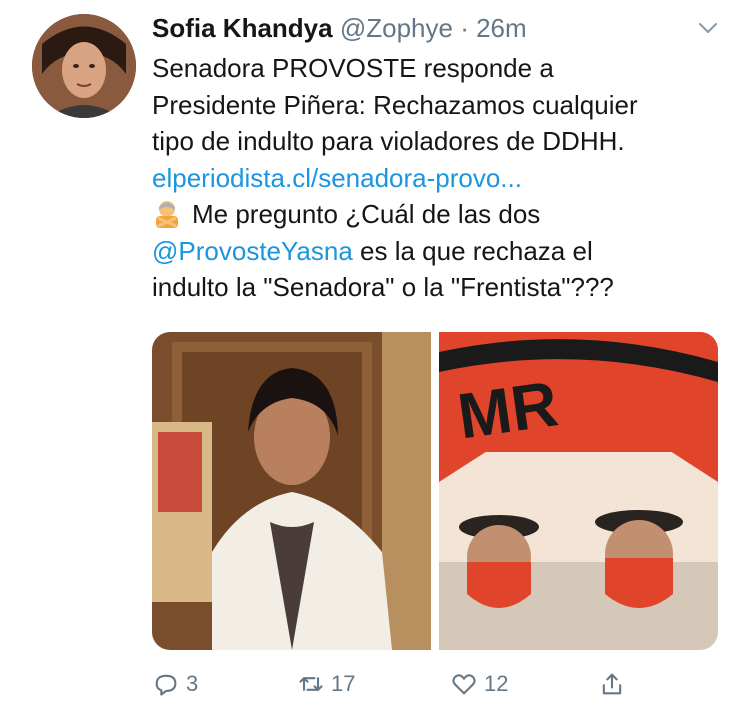 Image resolution: width=750 pixels, height=711 pixels. What do you see at coordinates (166, 685) in the screenshot?
I see `reply-icon` at bounding box center [166, 685].